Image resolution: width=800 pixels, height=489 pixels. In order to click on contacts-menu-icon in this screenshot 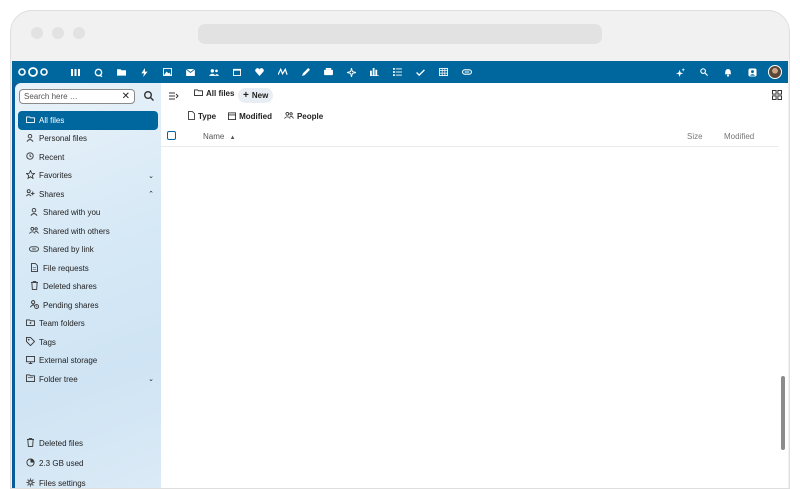, I will do `click(752, 72)`.